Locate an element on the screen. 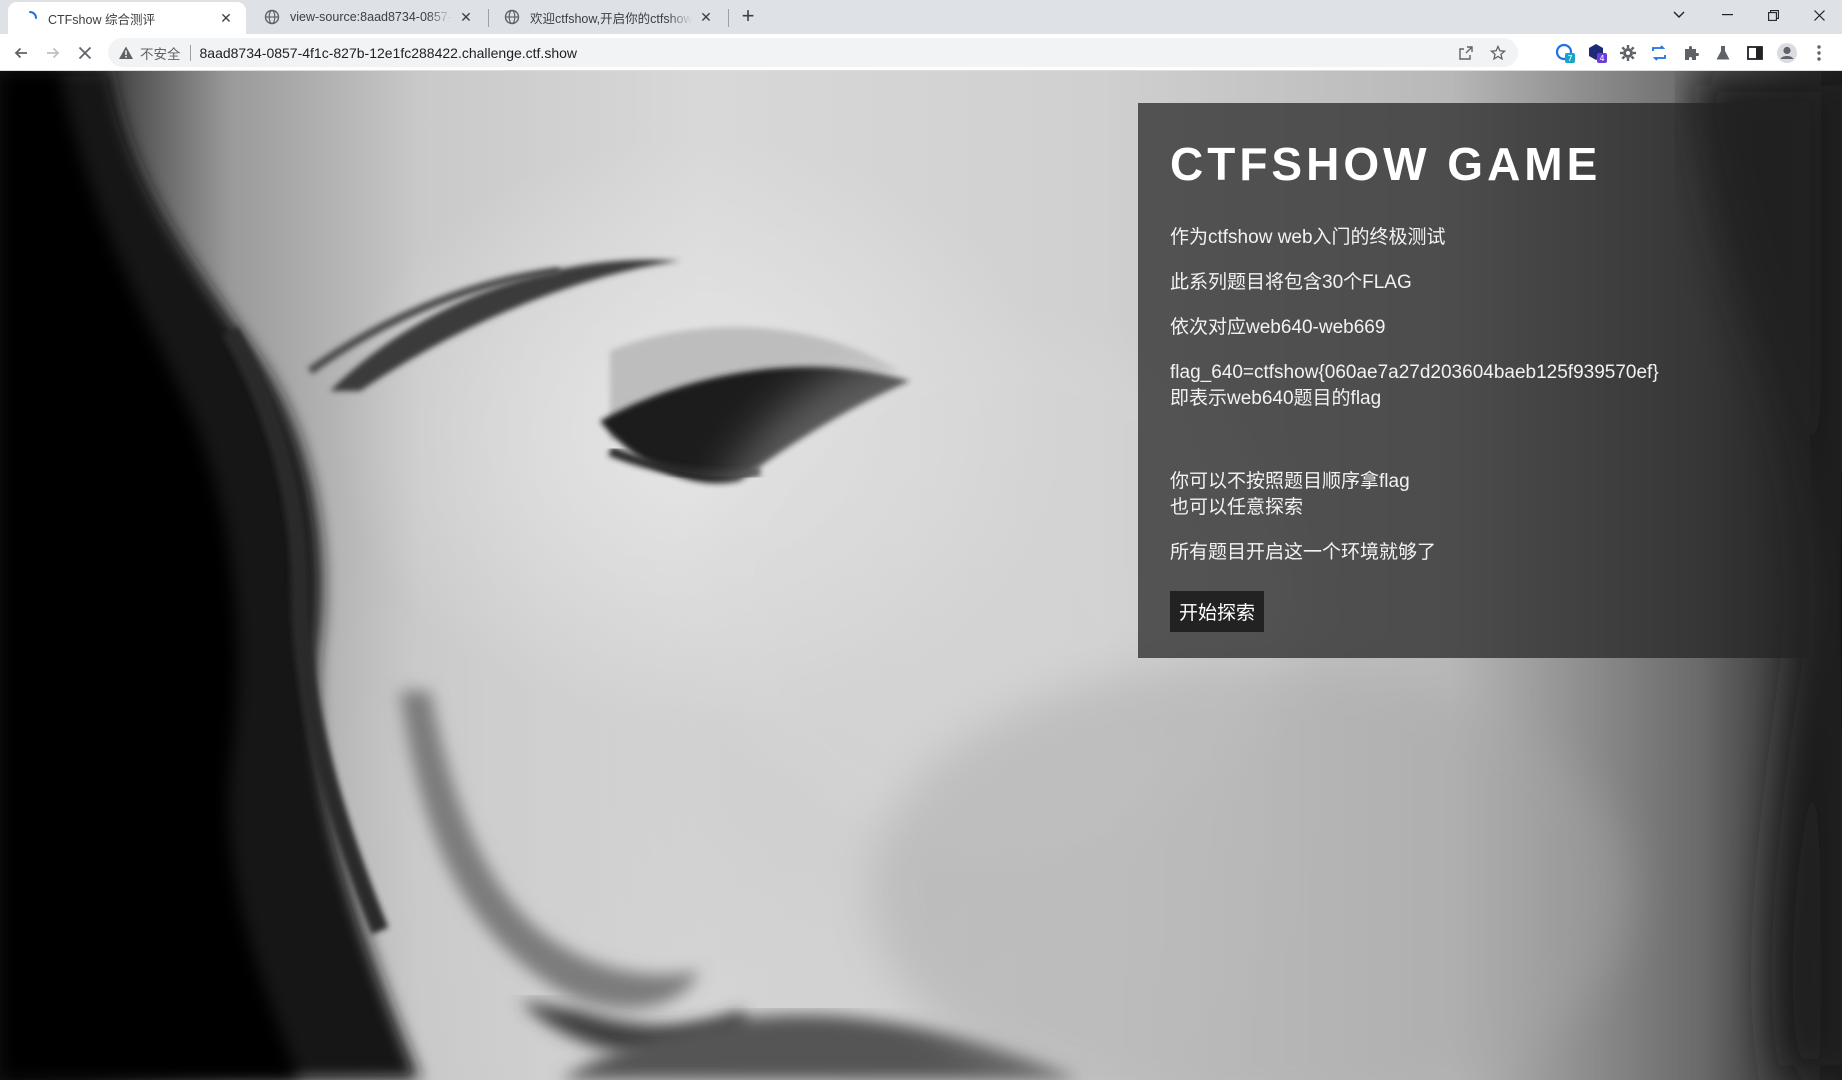 This screenshot has height=1080, width=1842. intro-line: 也可以任意探索 is located at coordinates (1237, 507).